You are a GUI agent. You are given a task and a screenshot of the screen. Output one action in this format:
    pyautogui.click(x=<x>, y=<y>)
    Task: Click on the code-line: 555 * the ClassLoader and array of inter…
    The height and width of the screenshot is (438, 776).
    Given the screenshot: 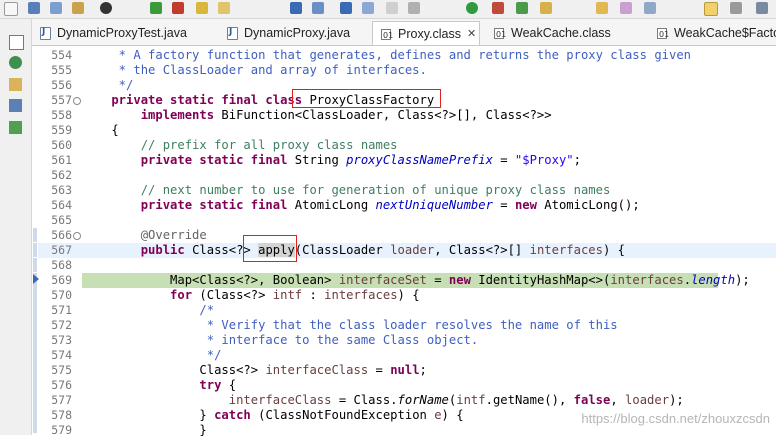 What is the action you would take?
    pyautogui.click(x=407, y=70)
    